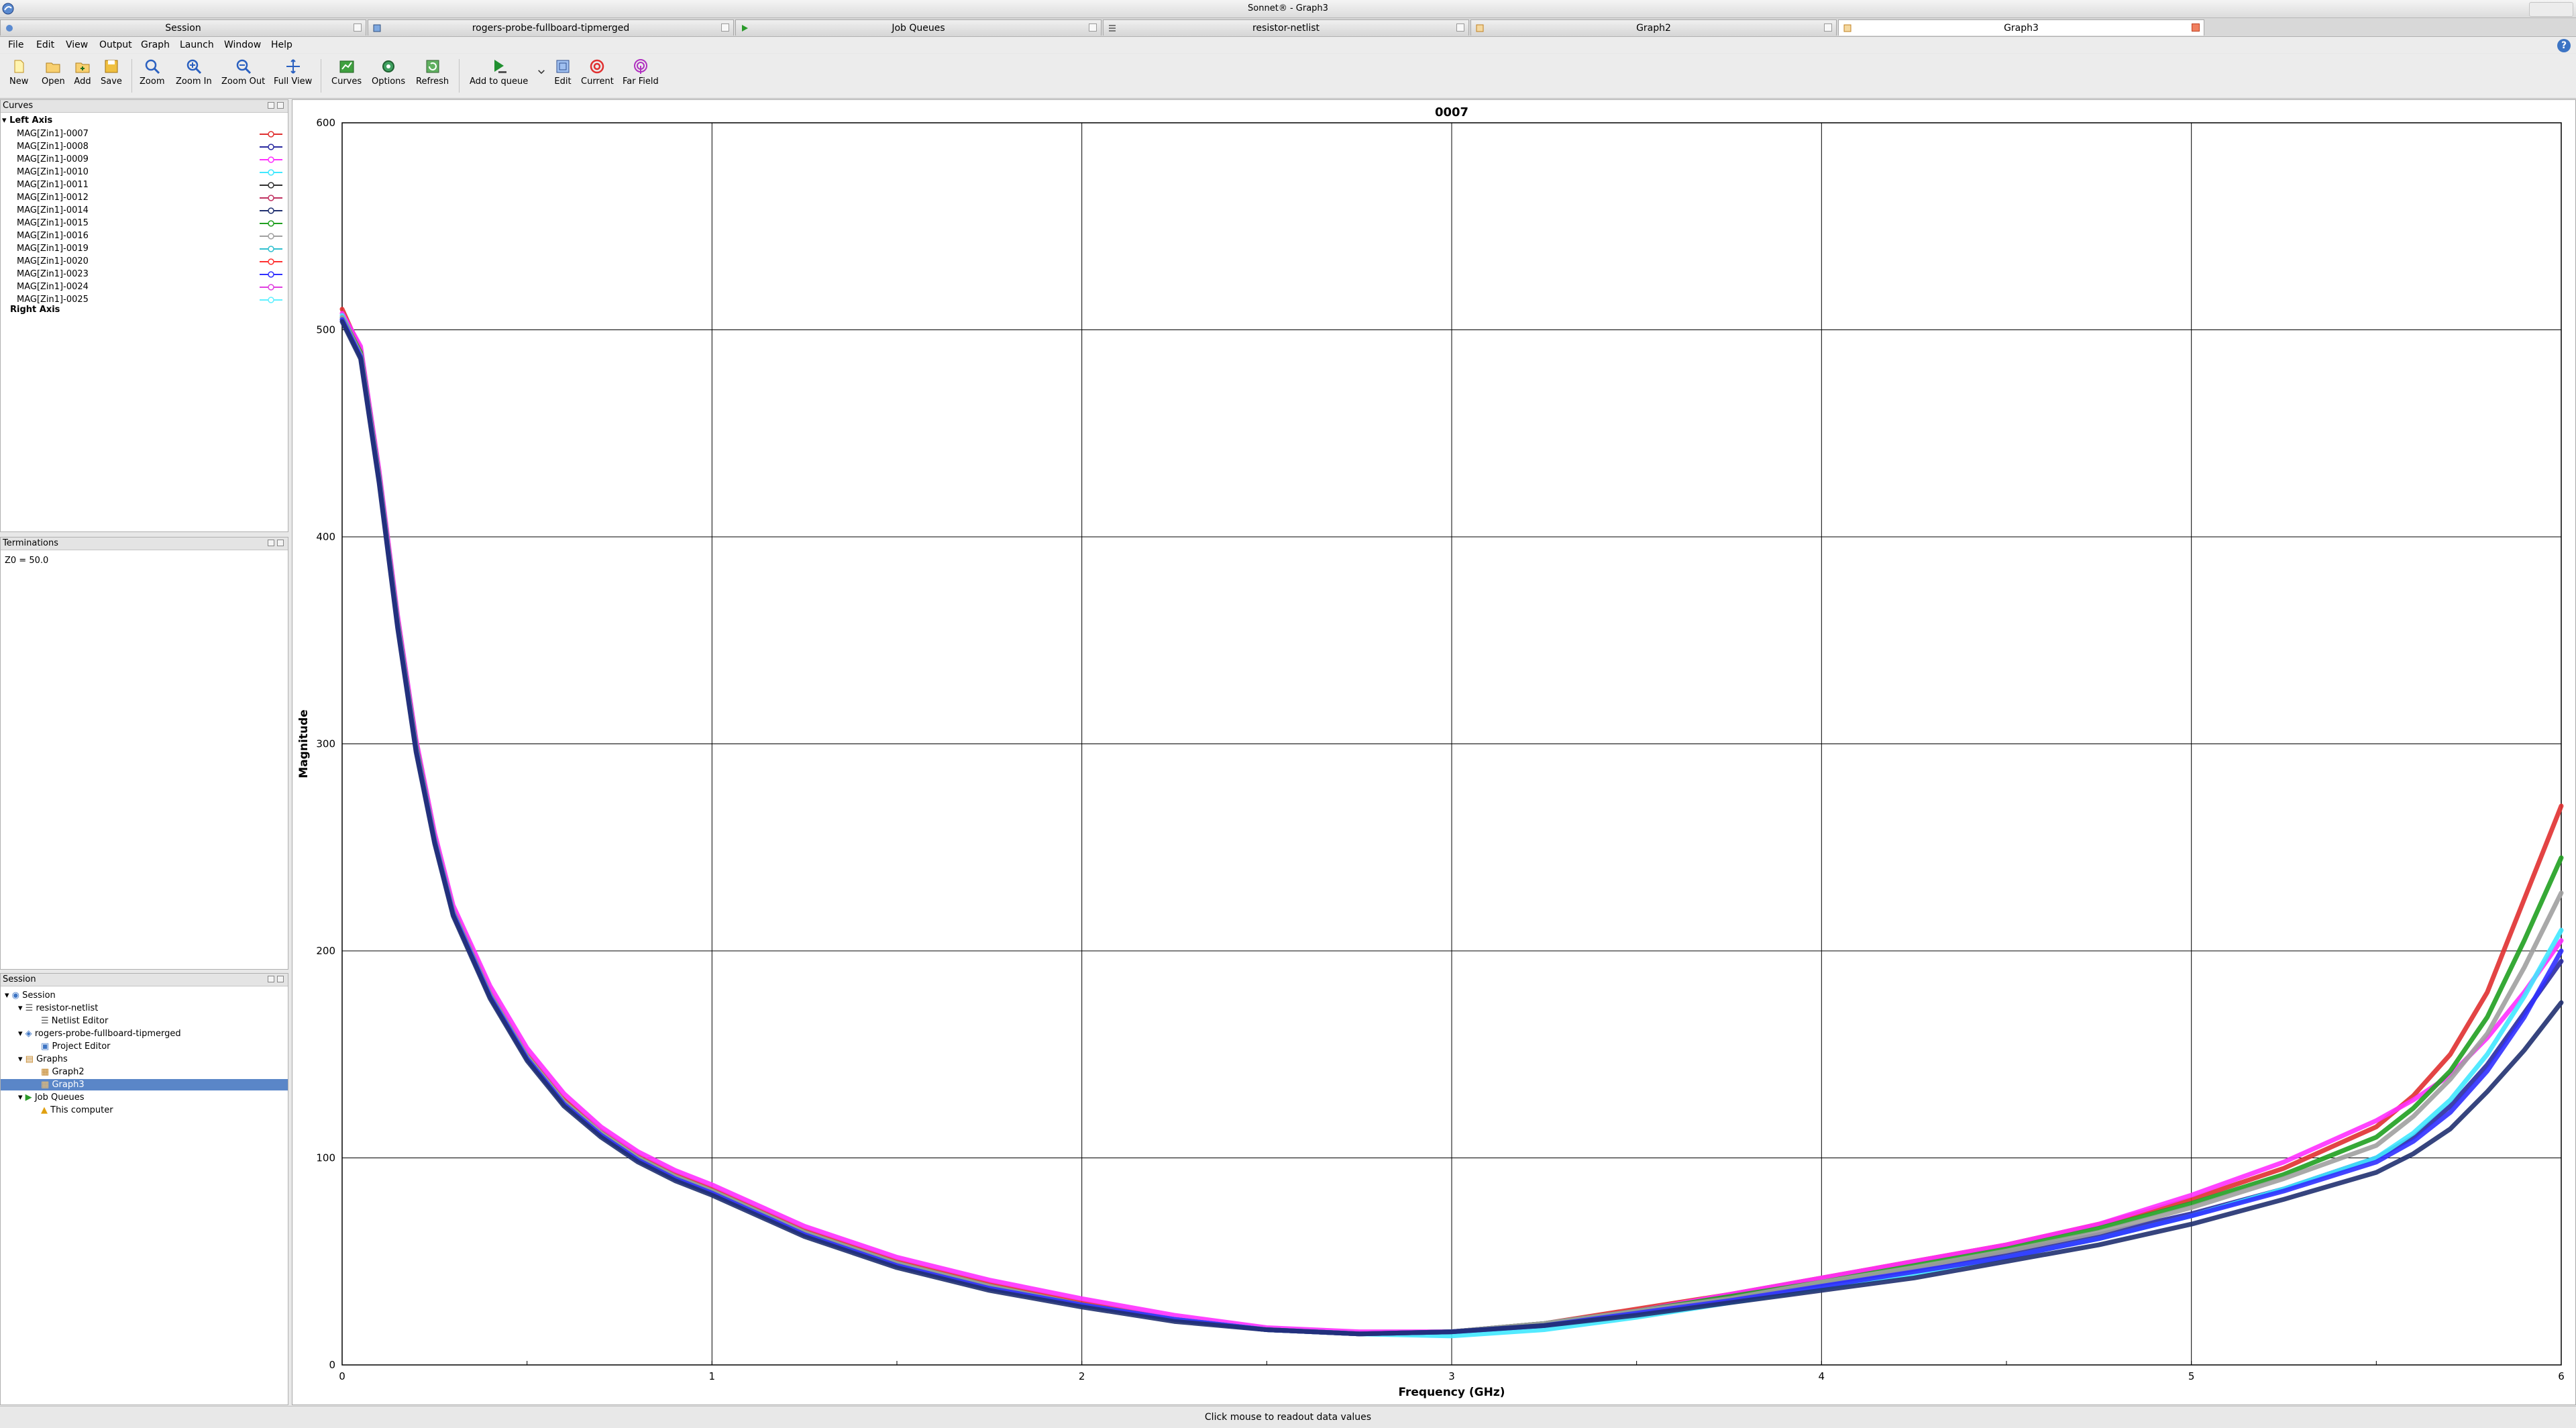 The width and height of the screenshot is (2576, 1428). I want to click on menu-file: File, so click(15, 45).